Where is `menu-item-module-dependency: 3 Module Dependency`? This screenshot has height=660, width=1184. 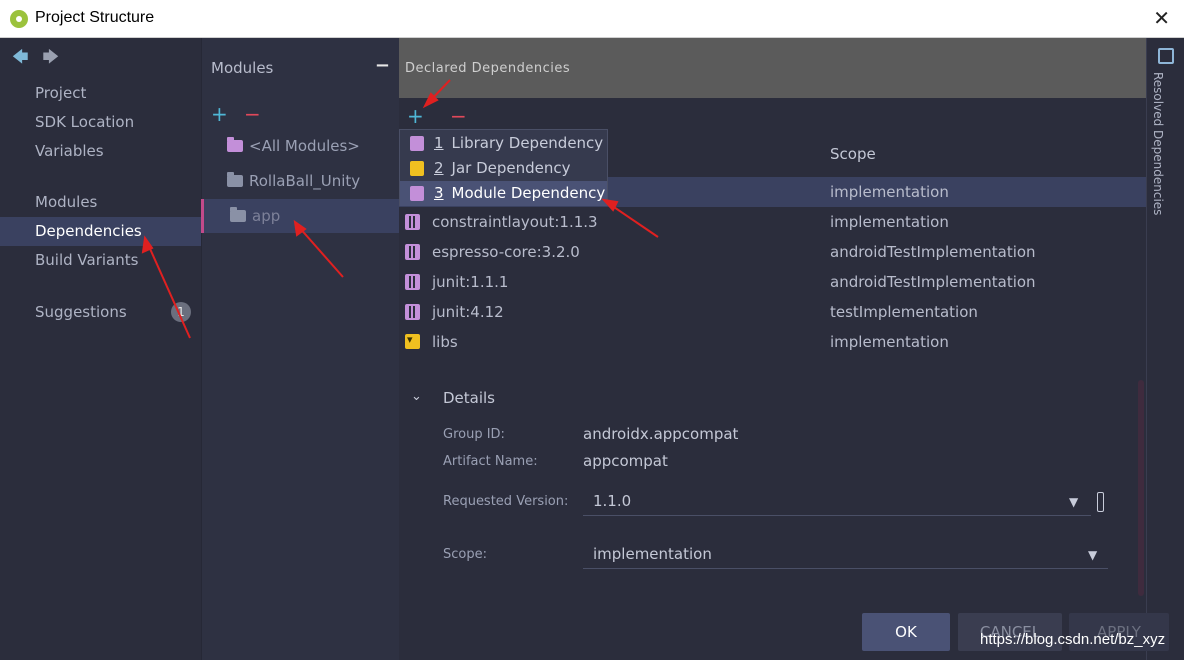
menu-item-module-dependency: 3 Module Dependency is located at coordinates (503, 193).